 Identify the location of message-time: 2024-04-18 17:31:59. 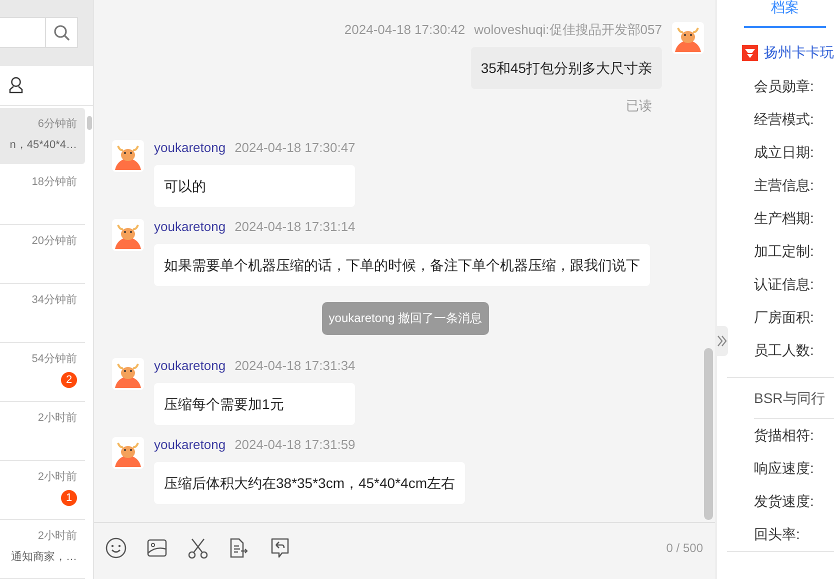
(295, 445).